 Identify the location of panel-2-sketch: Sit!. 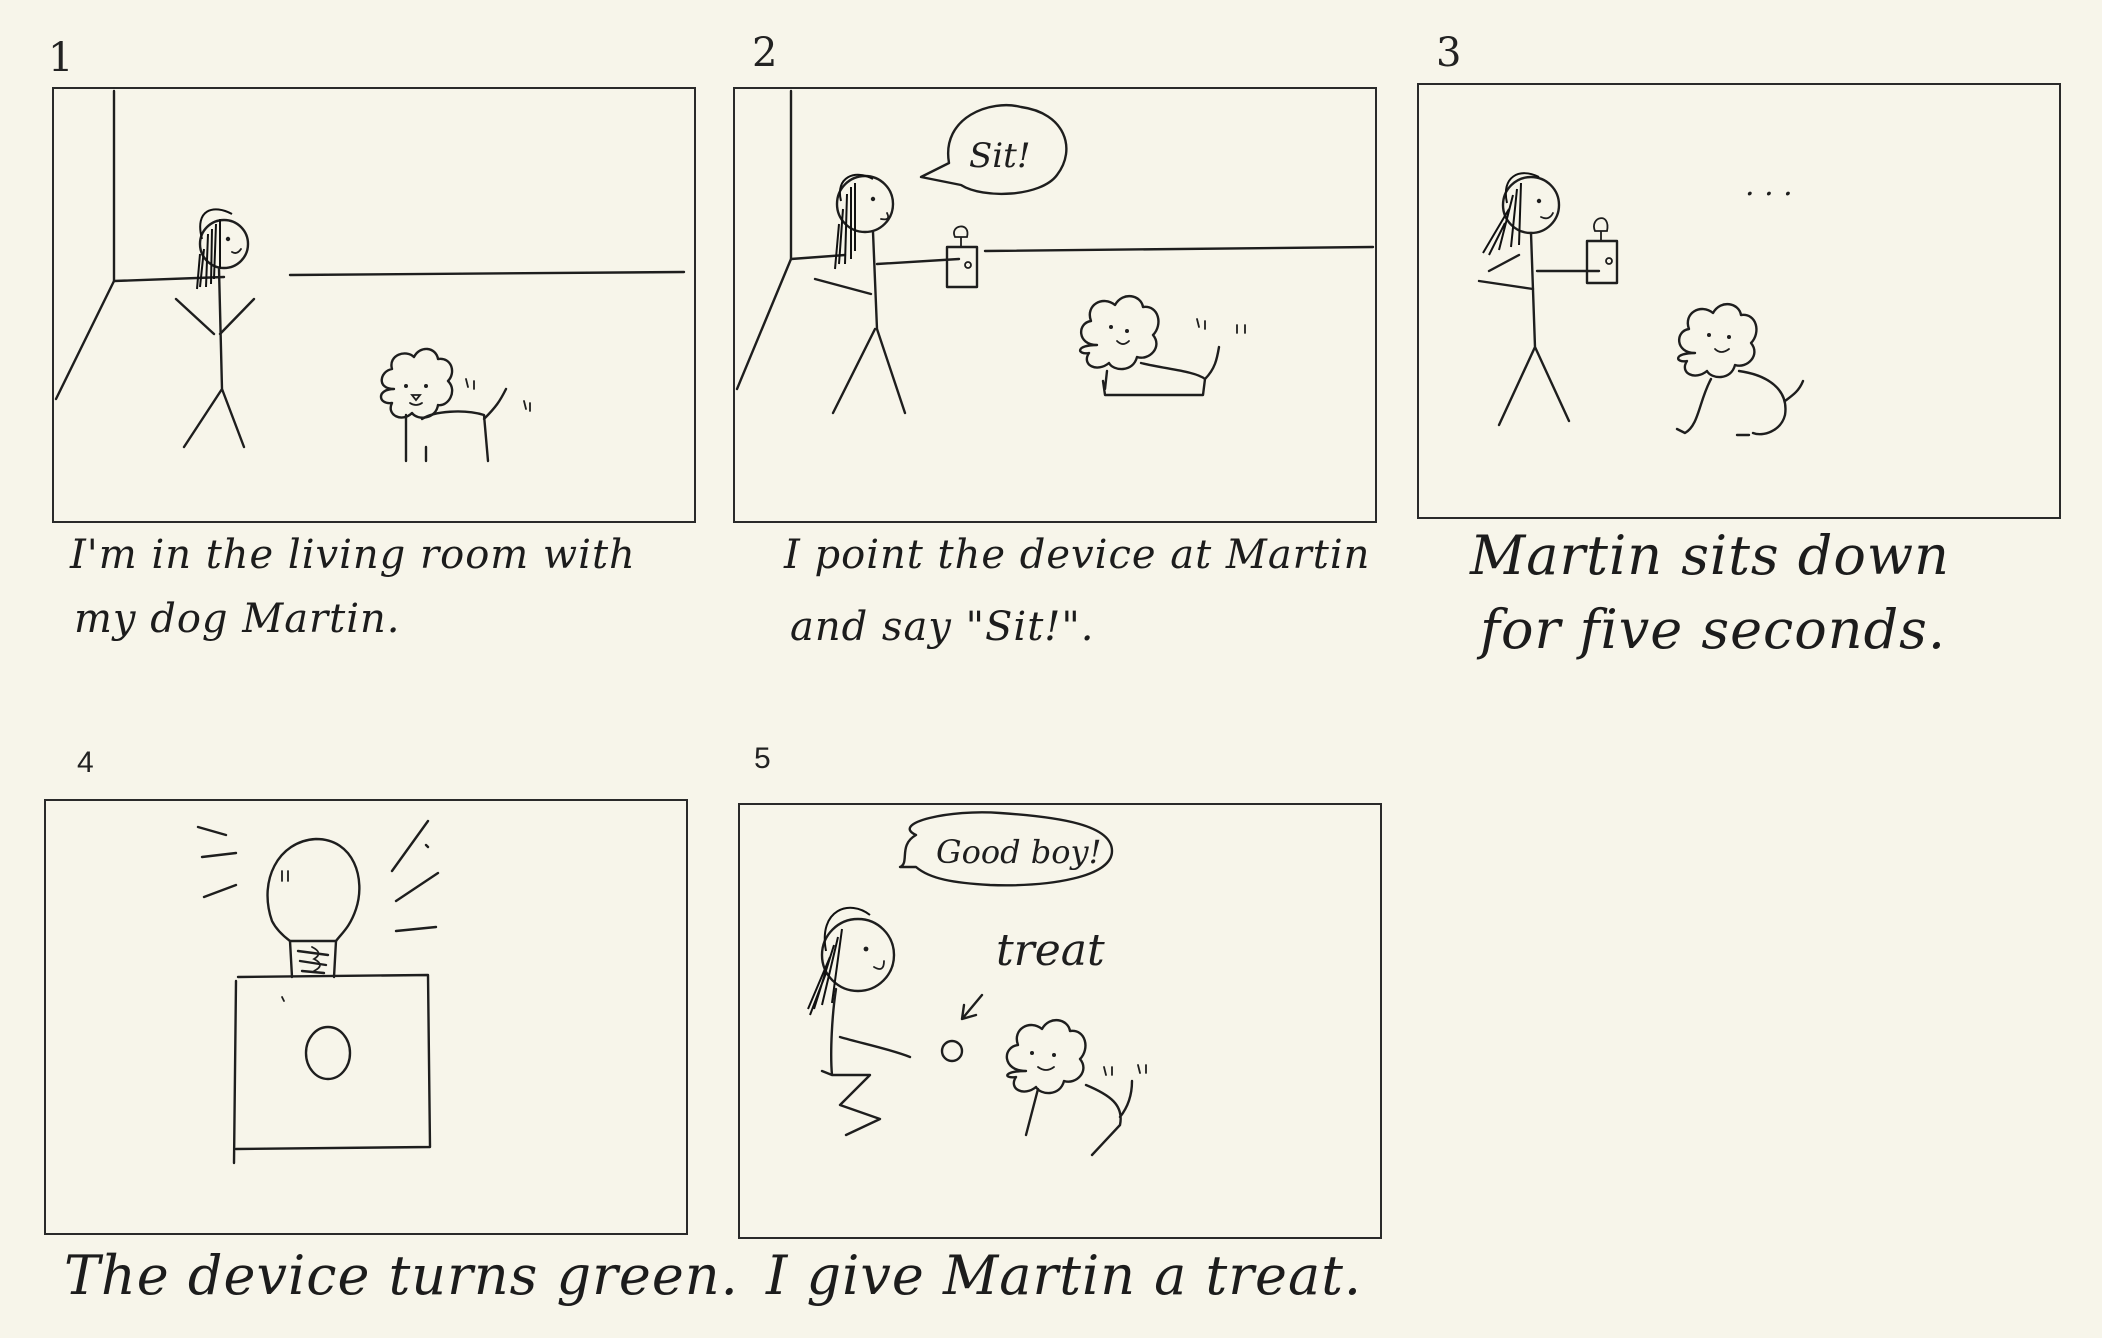
(1055, 252).